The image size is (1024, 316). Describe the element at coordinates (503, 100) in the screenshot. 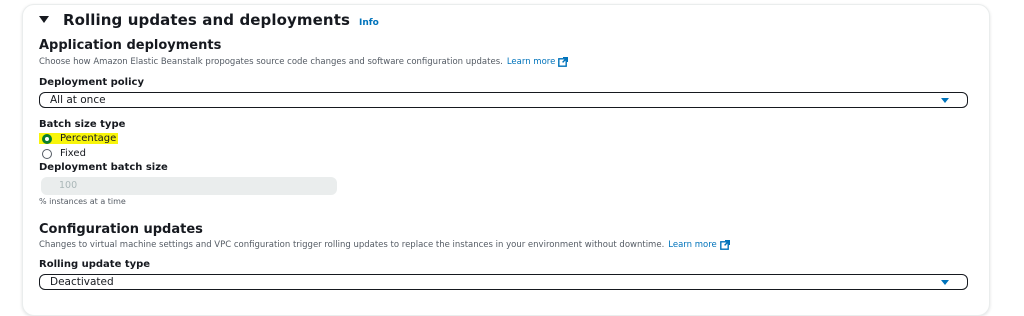

I see `deployment-policy-select: All at once` at that location.